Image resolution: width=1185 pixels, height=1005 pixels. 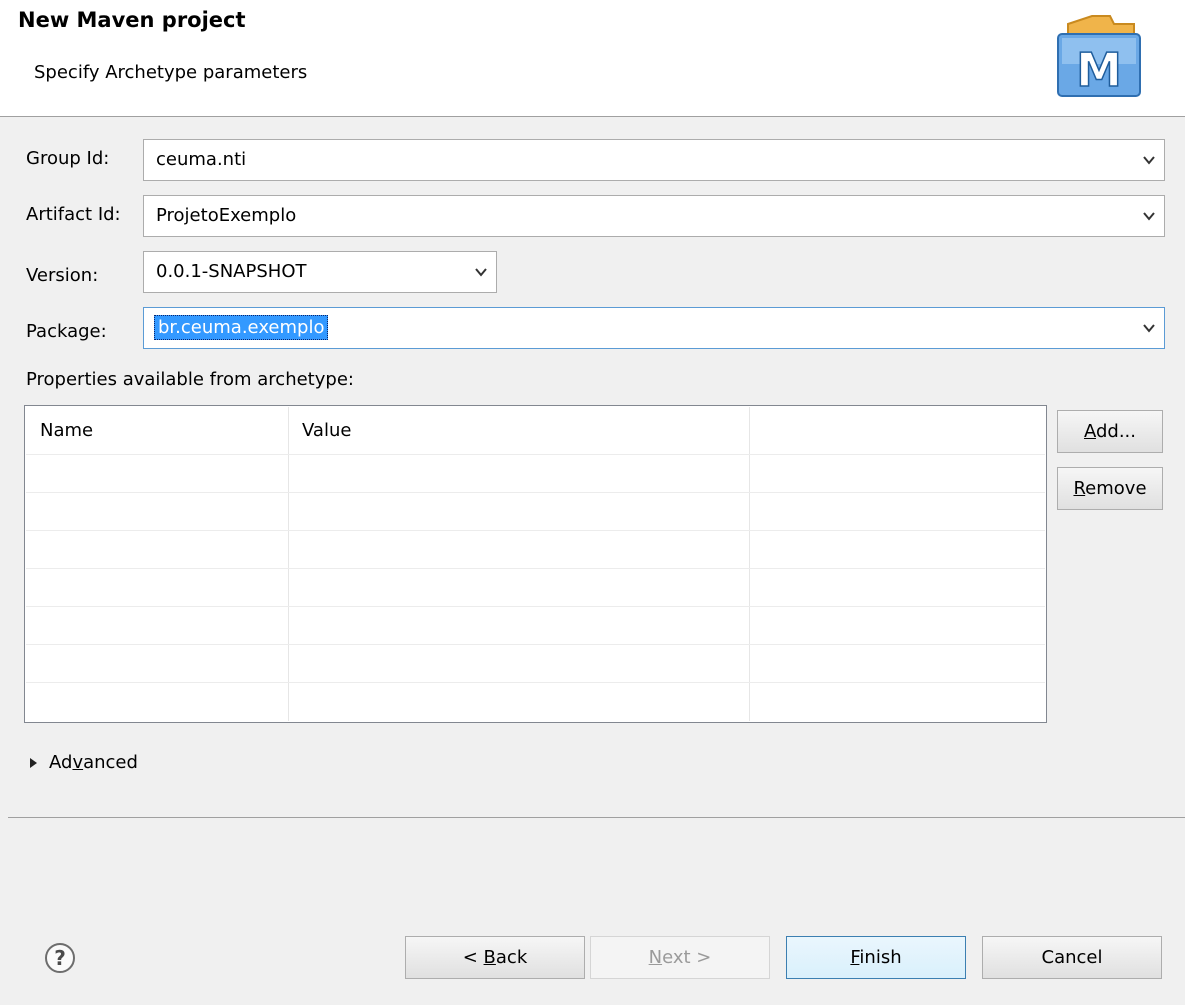 I want to click on next-button: Next >, so click(x=680, y=957).